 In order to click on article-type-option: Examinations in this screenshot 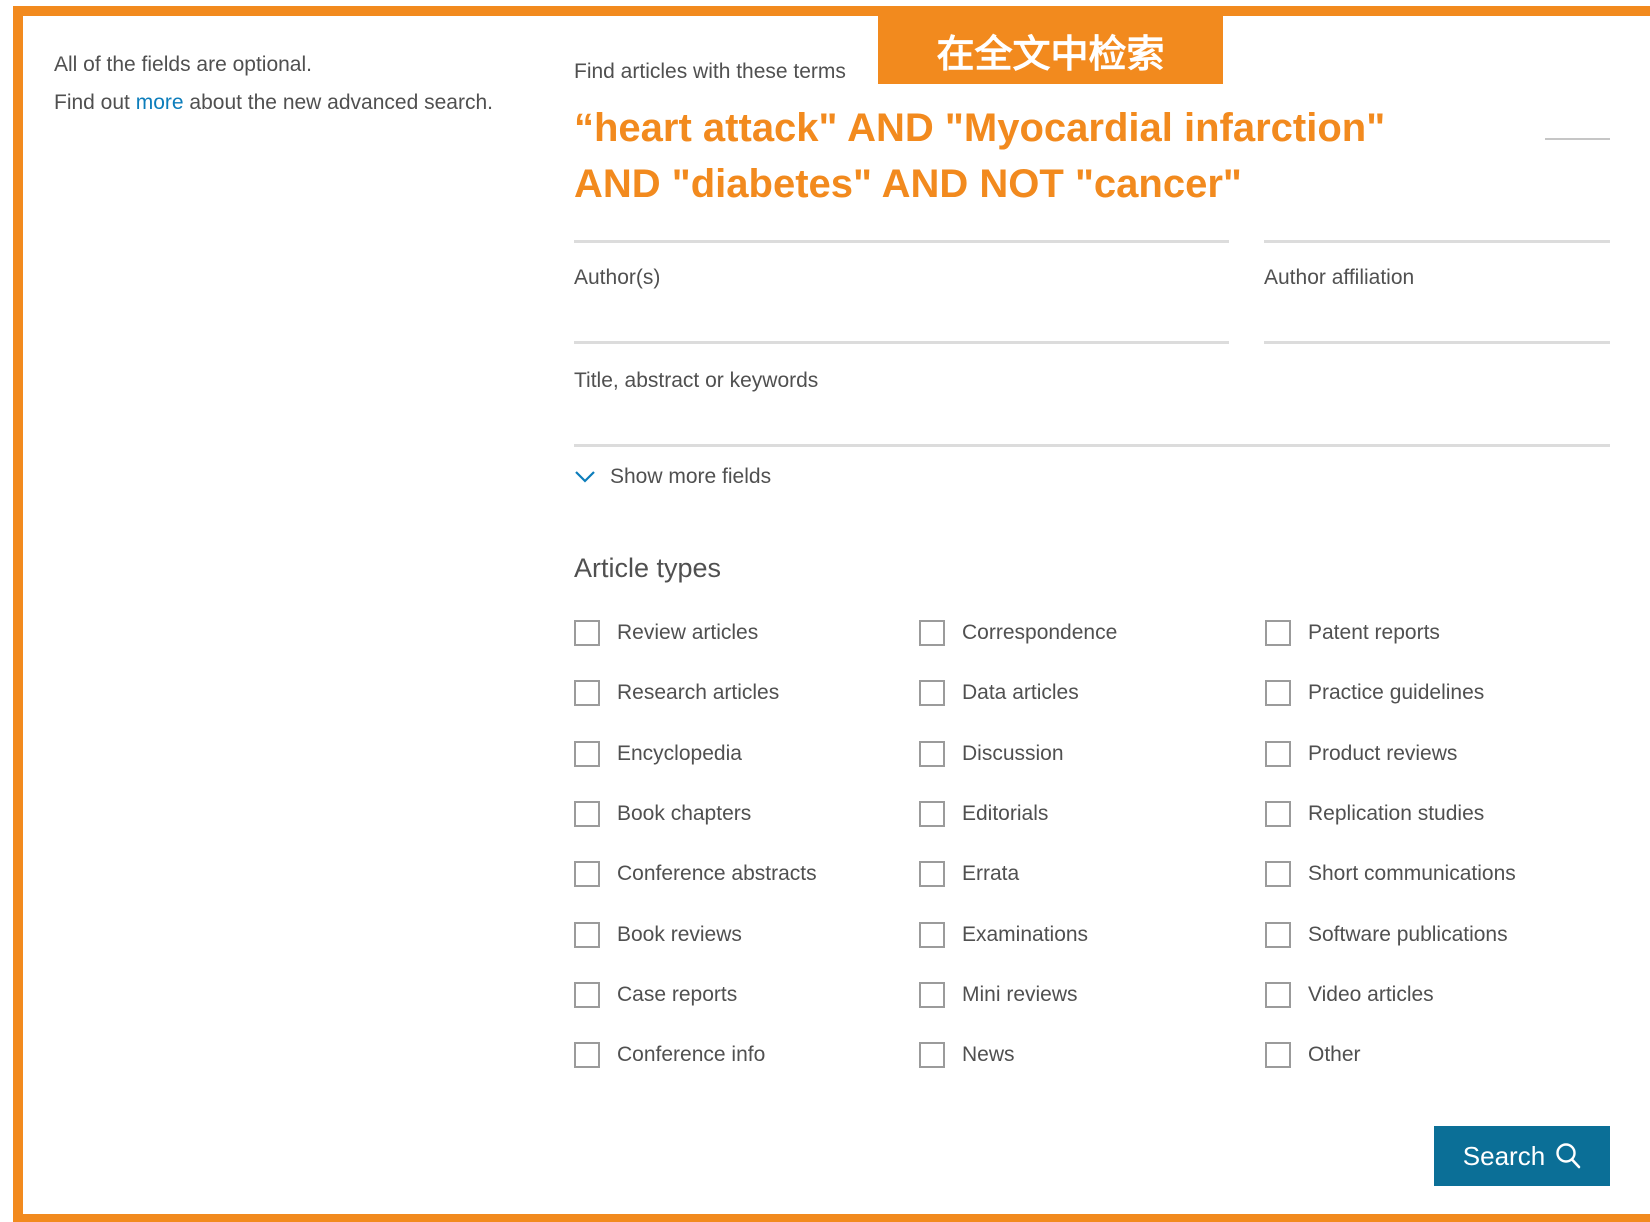, I will do `click(1003, 935)`.